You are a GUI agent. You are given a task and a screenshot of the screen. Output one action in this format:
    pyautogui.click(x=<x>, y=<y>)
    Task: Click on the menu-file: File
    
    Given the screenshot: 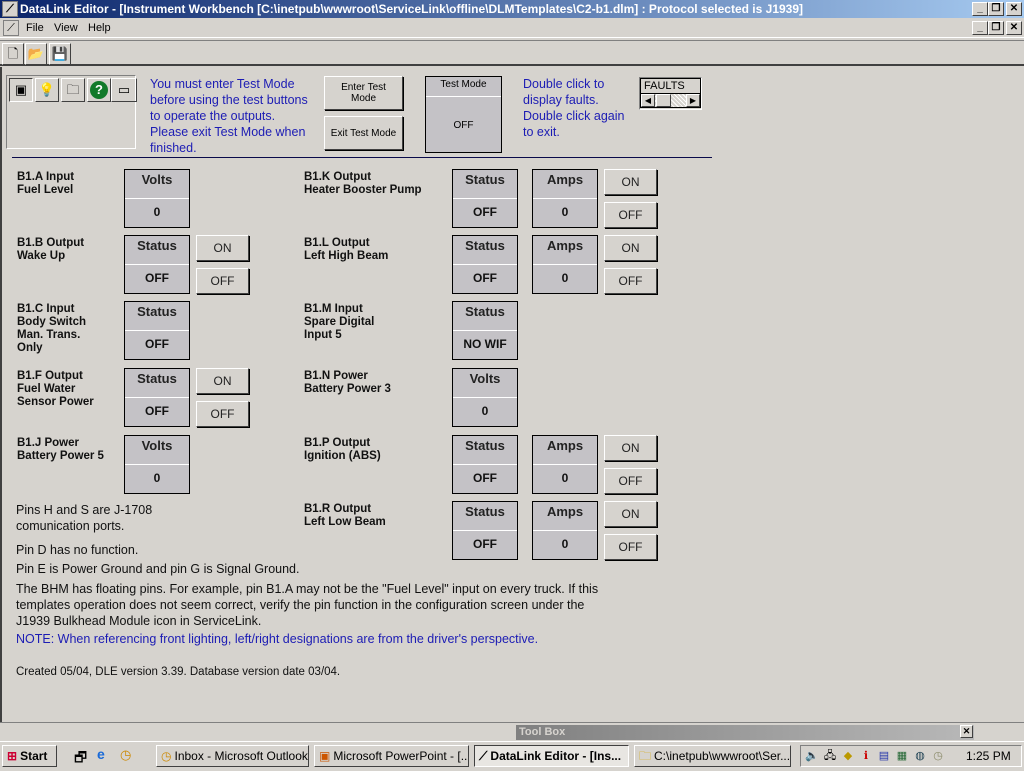 What is the action you would take?
    pyautogui.click(x=35, y=28)
    